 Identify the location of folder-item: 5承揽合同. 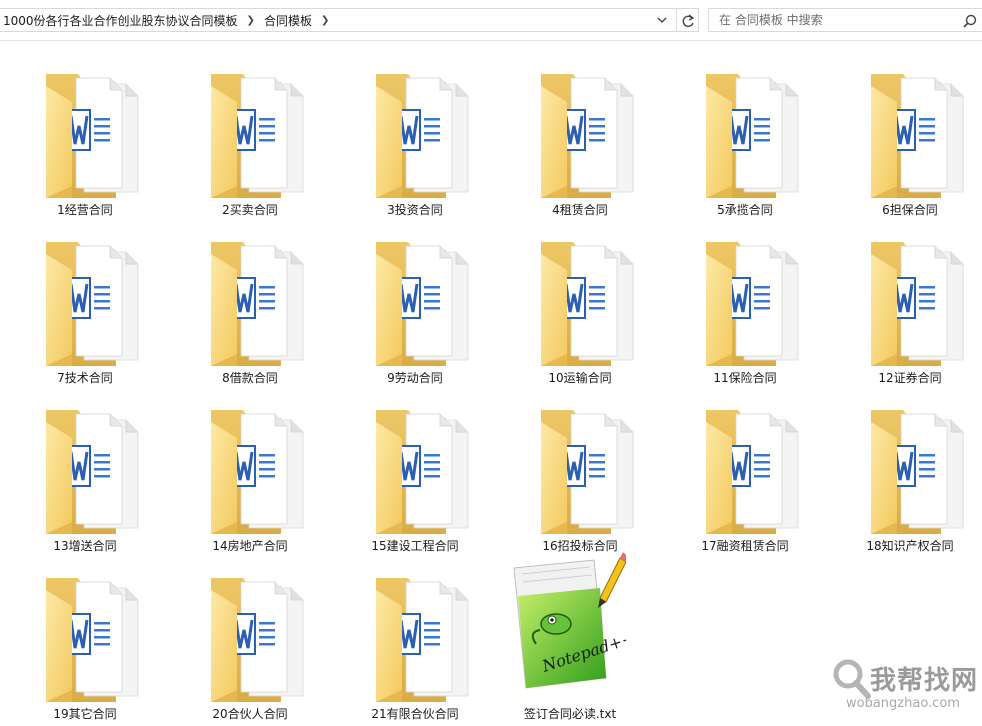
(745, 132).